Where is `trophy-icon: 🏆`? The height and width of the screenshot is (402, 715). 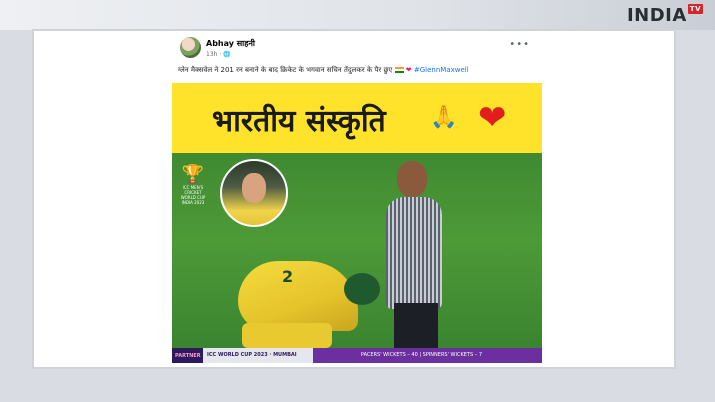 trophy-icon: 🏆 is located at coordinates (193, 174).